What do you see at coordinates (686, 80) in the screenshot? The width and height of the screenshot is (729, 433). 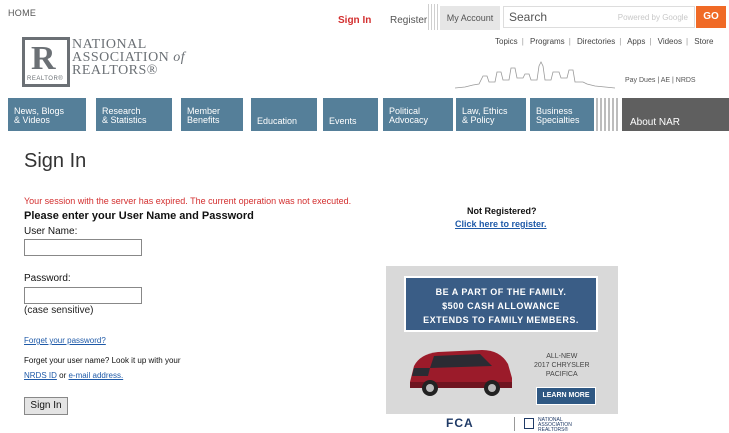 I see `nrds-link: NRDS` at bounding box center [686, 80].